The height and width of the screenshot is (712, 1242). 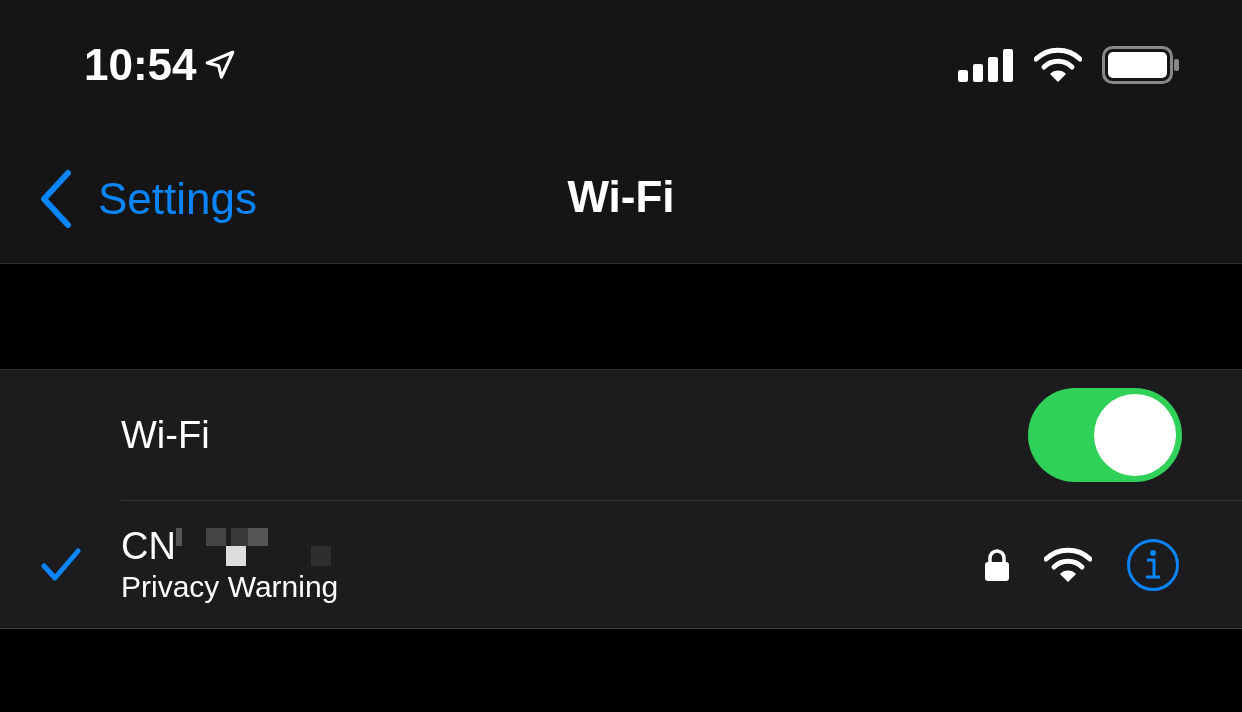 What do you see at coordinates (147, 199) in the screenshot?
I see `back-button: Settings` at bounding box center [147, 199].